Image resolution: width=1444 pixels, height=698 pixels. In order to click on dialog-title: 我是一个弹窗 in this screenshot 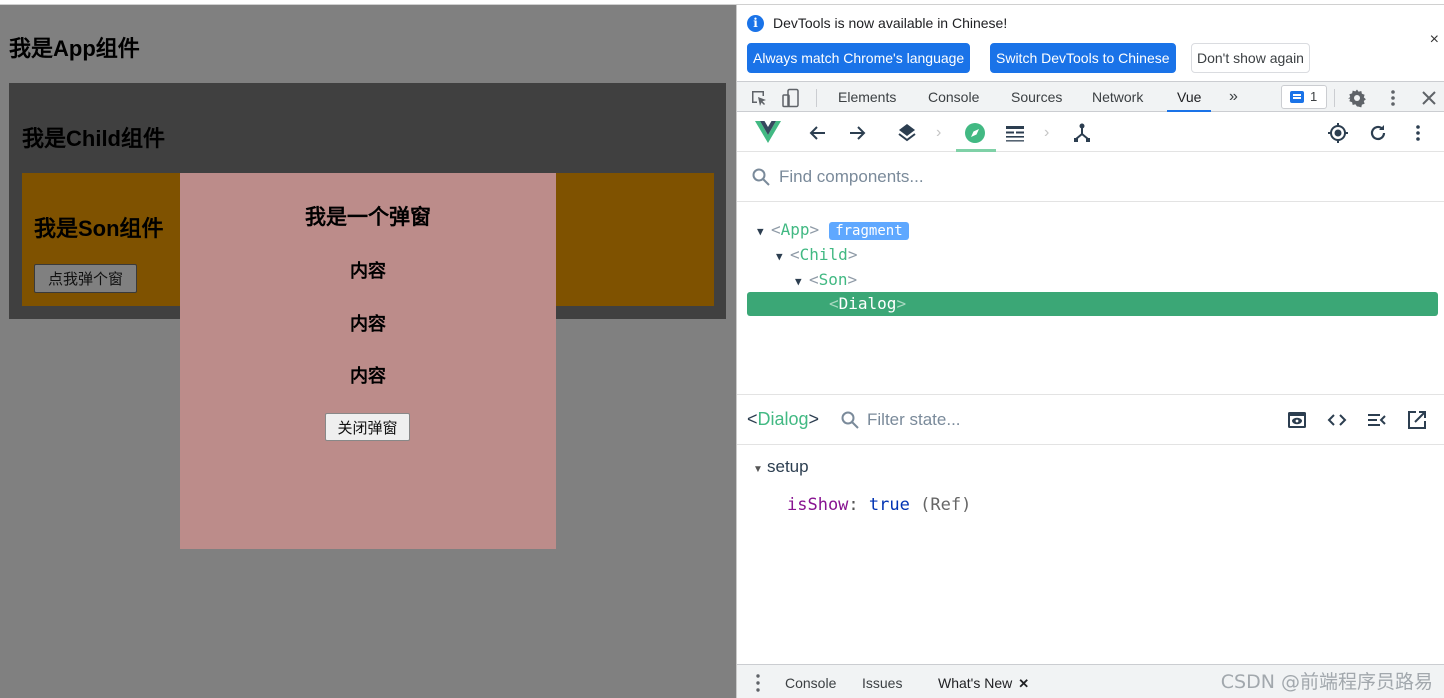, I will do `click(368, 217)`.